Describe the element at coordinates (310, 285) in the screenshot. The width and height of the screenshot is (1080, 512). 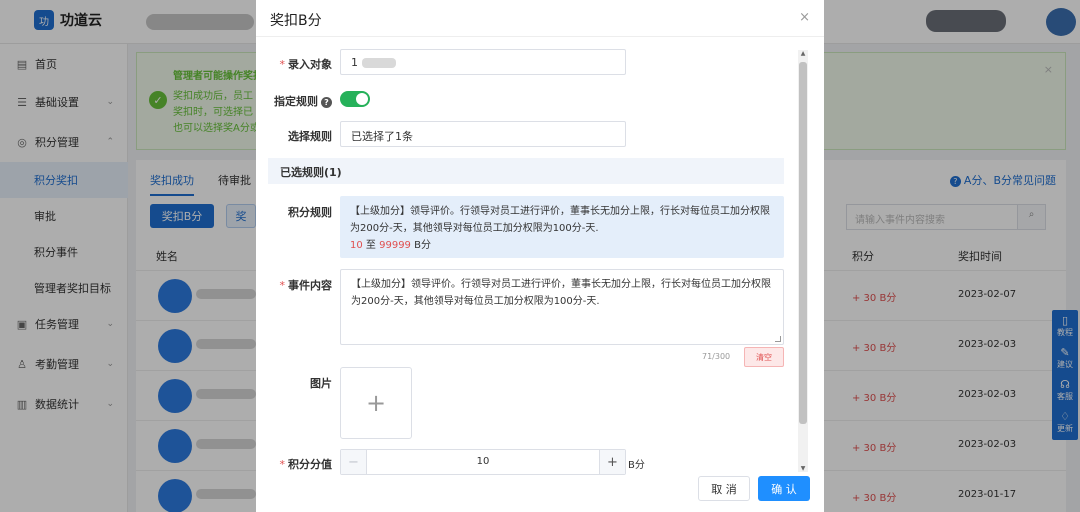
I see `event-content-label-text: 事件内容` at that location.